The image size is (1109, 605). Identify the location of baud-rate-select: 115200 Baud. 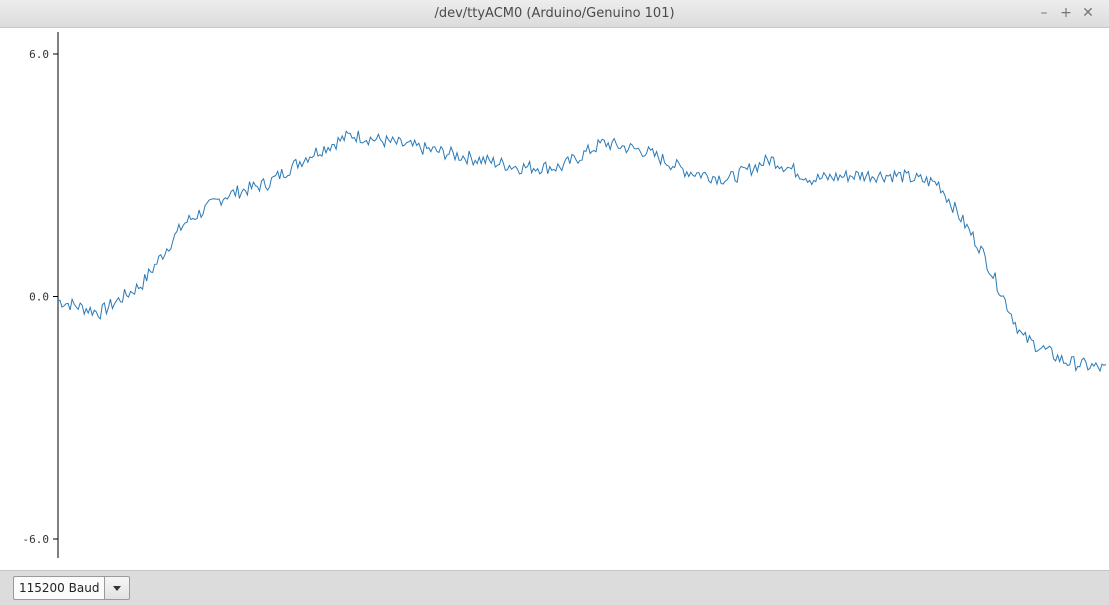
(72, 588).